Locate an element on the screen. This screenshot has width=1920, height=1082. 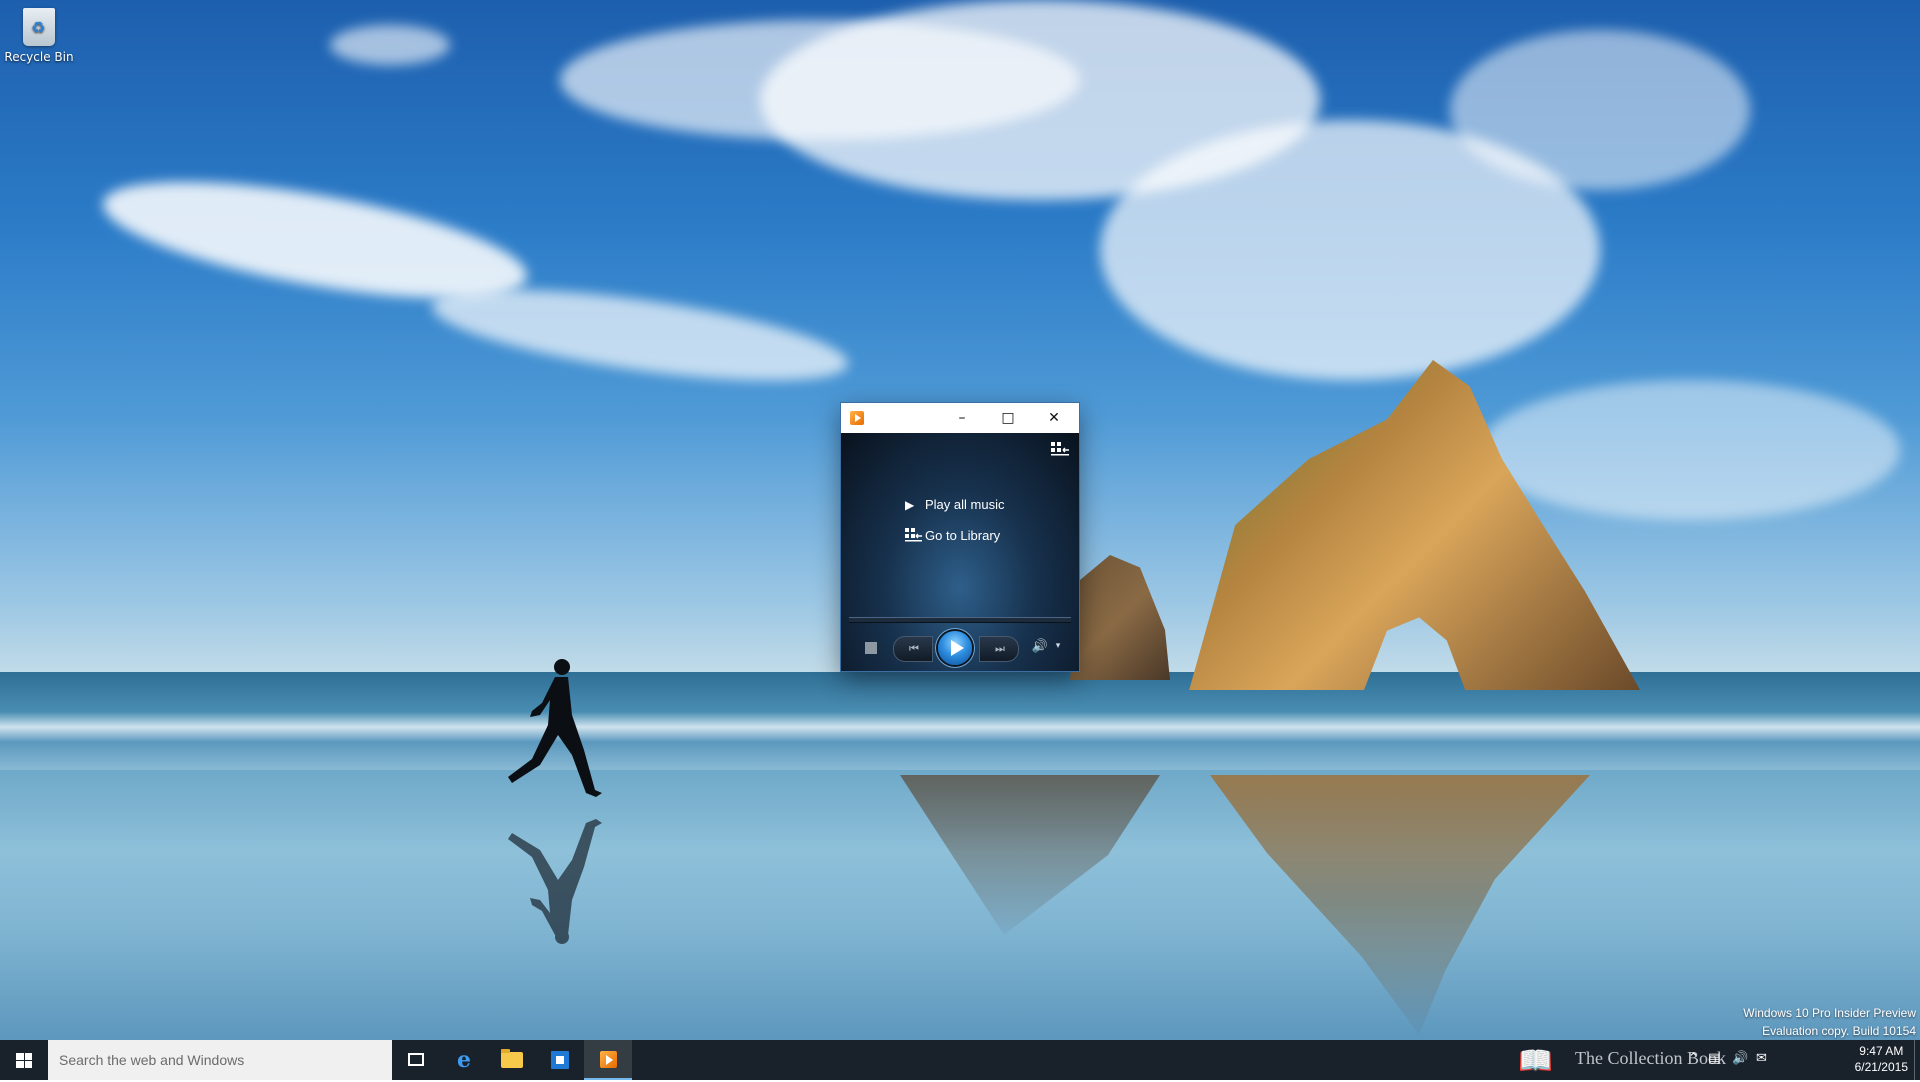
go-to-library-link: Go to Library is located at coordinates (952, 536).